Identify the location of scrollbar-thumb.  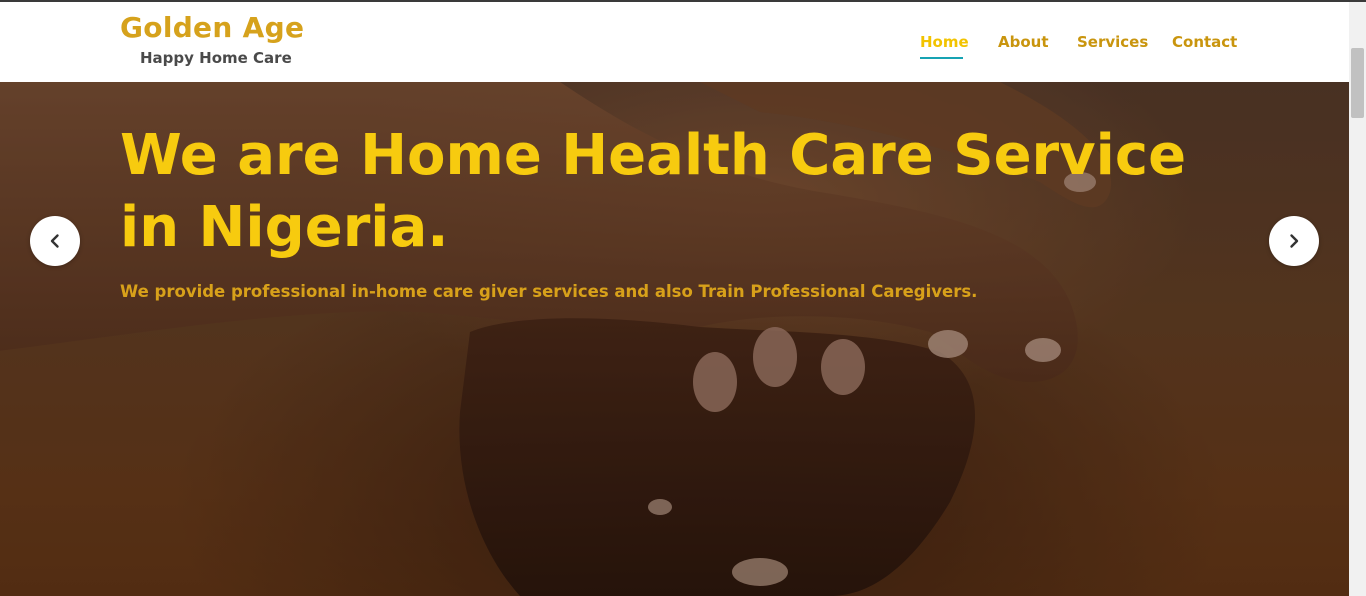
(1357, 83).